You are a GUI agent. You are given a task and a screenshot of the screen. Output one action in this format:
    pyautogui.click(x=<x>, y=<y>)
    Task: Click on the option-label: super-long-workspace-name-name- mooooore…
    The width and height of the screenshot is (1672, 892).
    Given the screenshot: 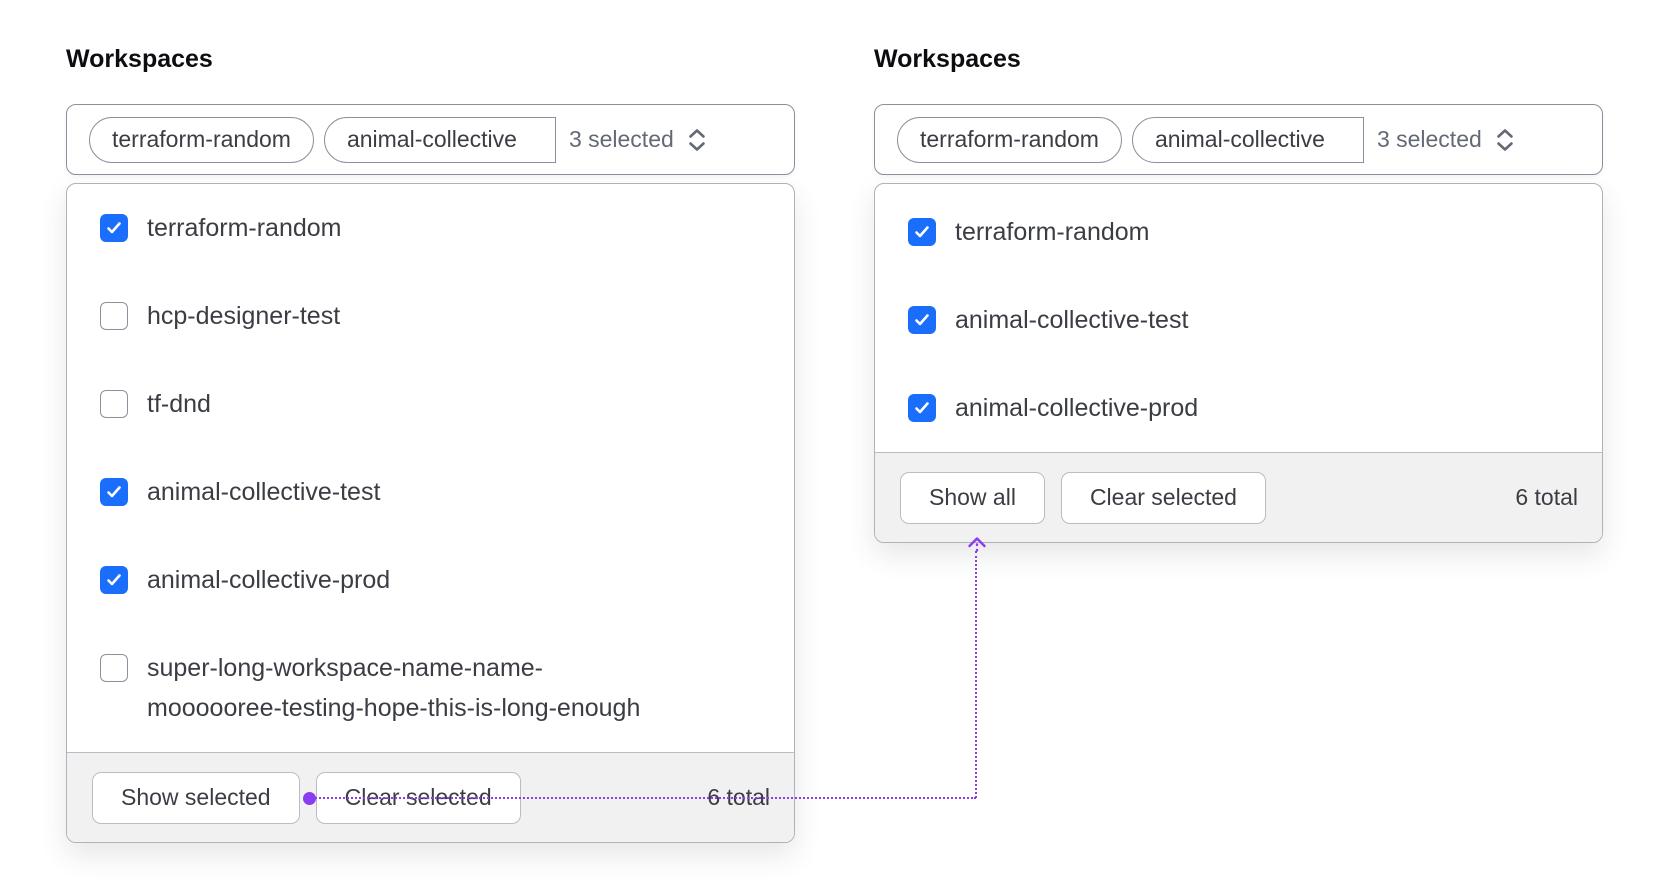 What is the action you would take?
    pyautogui.click(x=394, y=688)
    